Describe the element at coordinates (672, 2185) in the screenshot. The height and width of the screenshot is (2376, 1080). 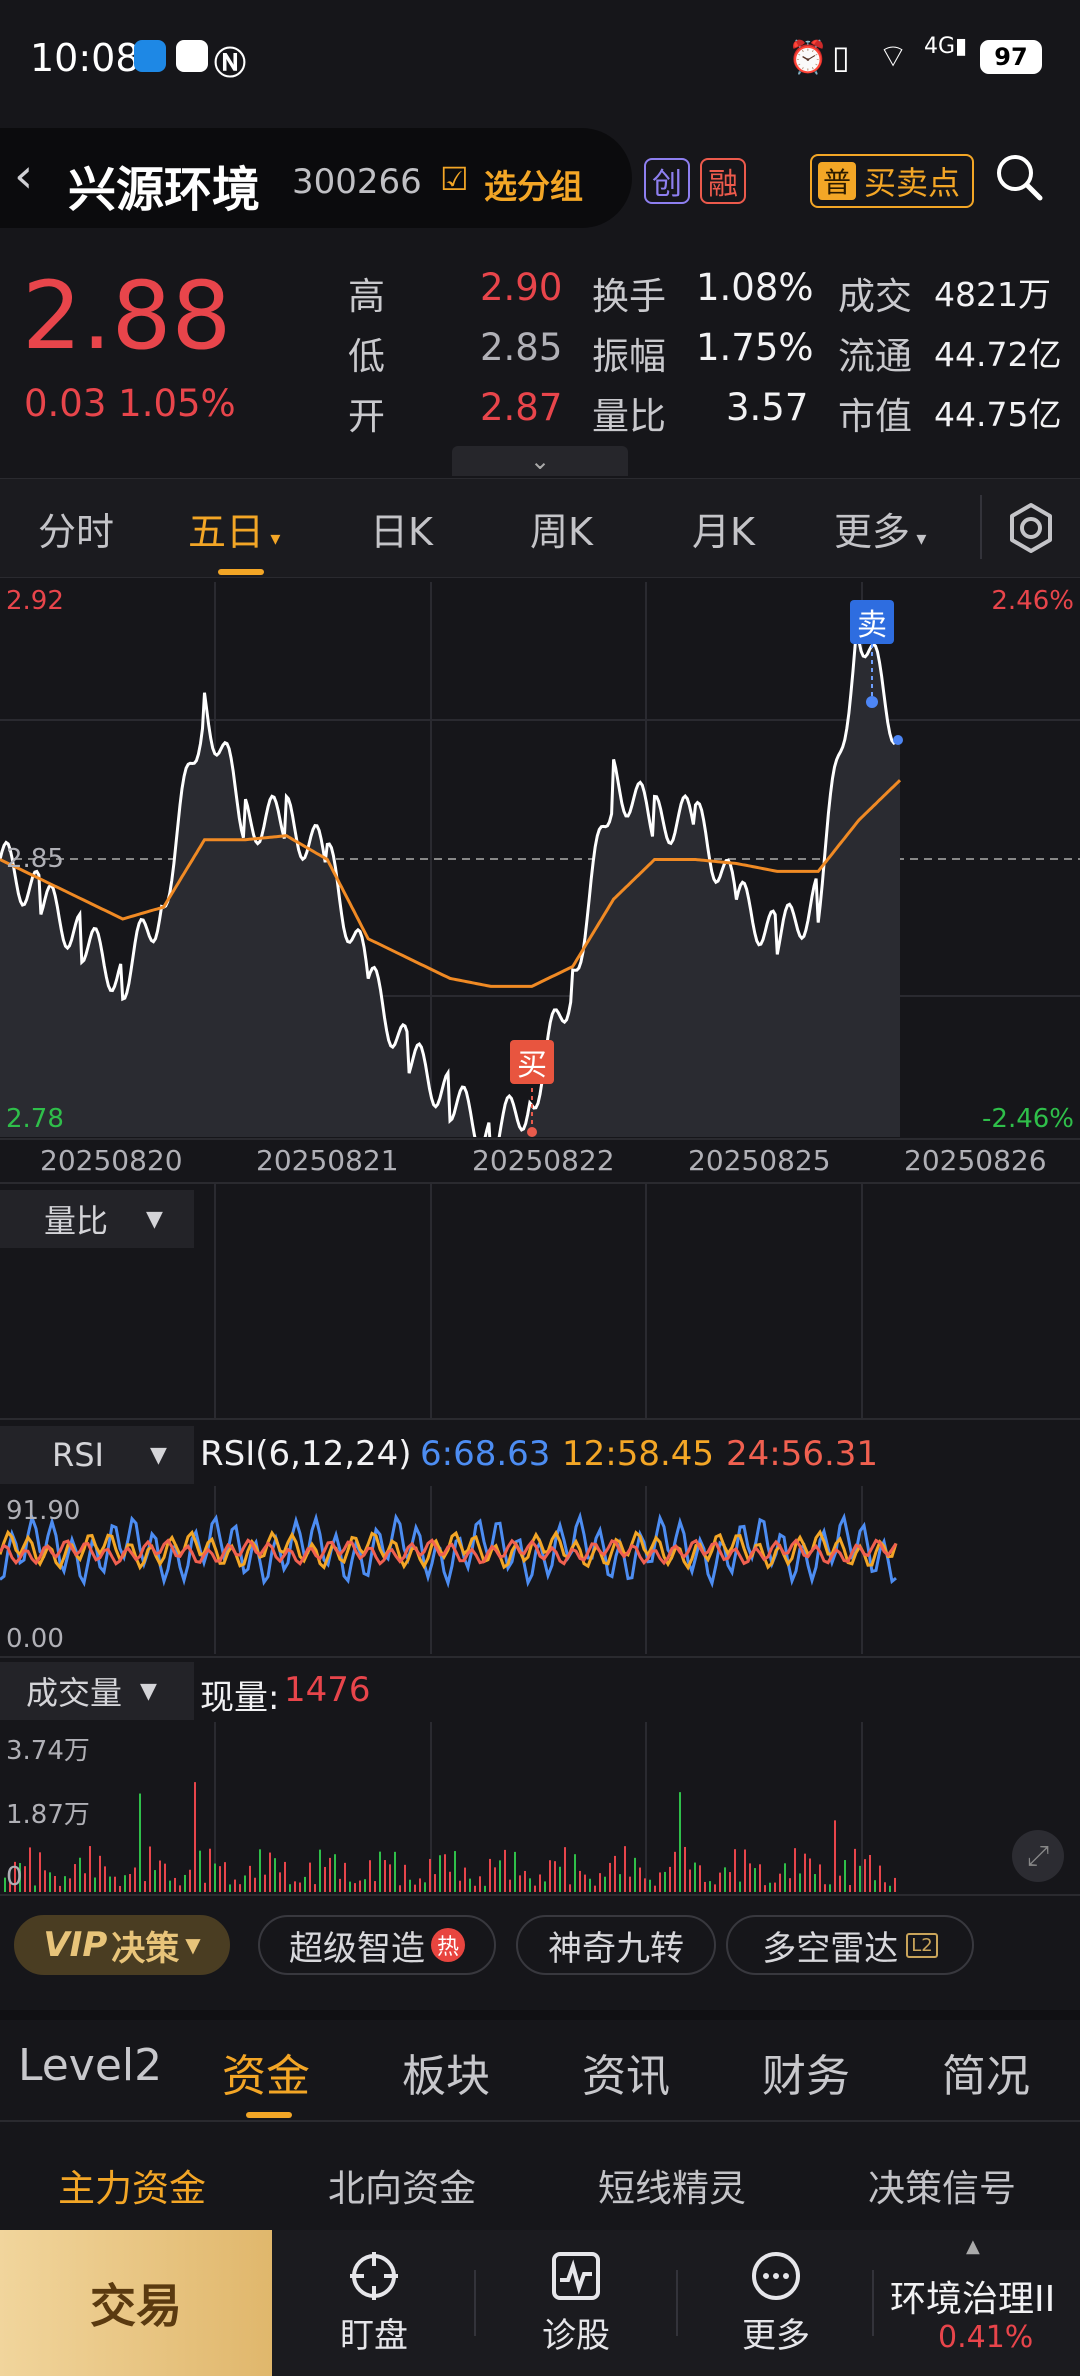
I see `tab-short-term-sprite: 短线精灵` at that location.